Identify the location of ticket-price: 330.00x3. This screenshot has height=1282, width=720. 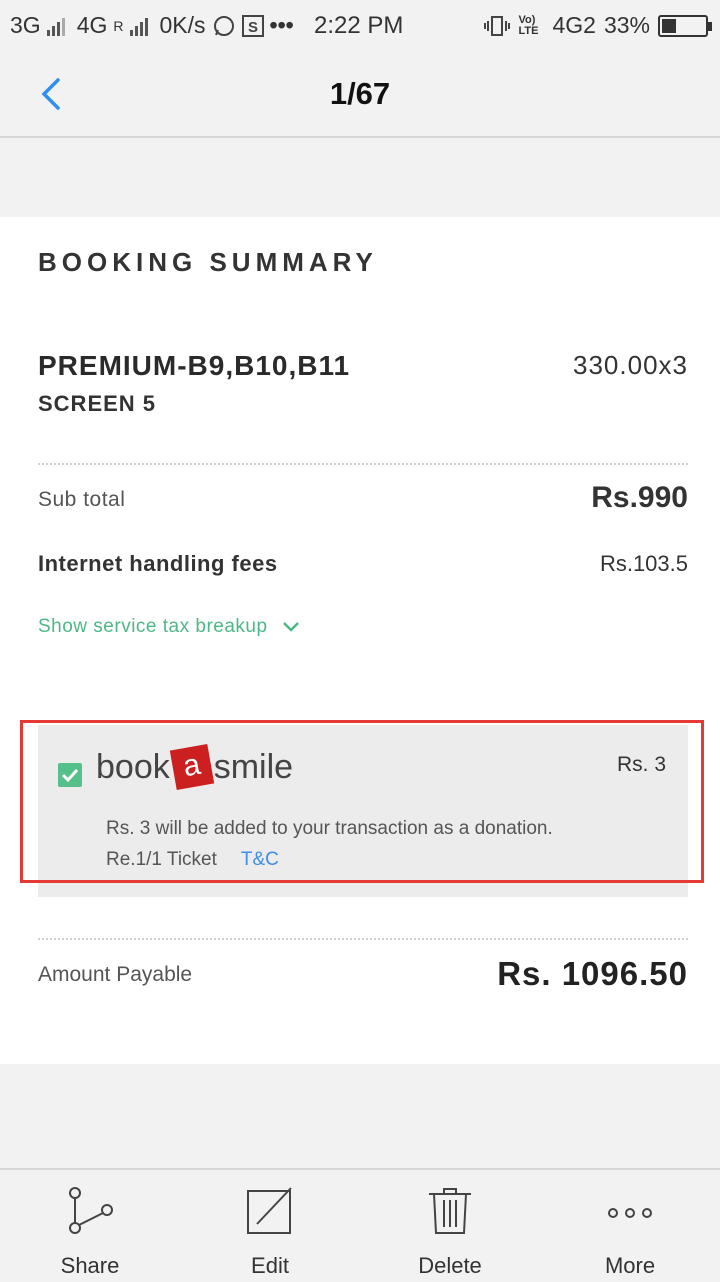
(630, 365).